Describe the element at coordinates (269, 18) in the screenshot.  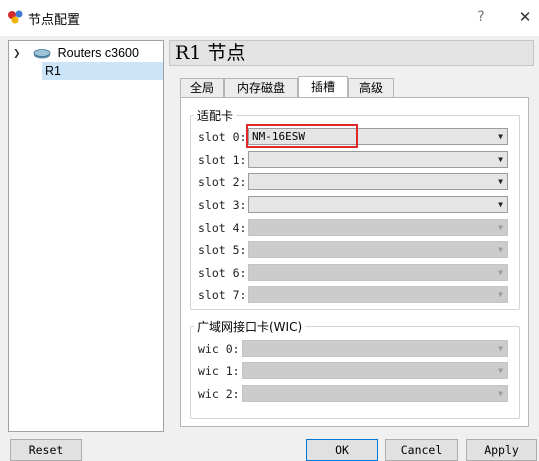
I see `title-bar: 节点配置 ? ✕` at that location.